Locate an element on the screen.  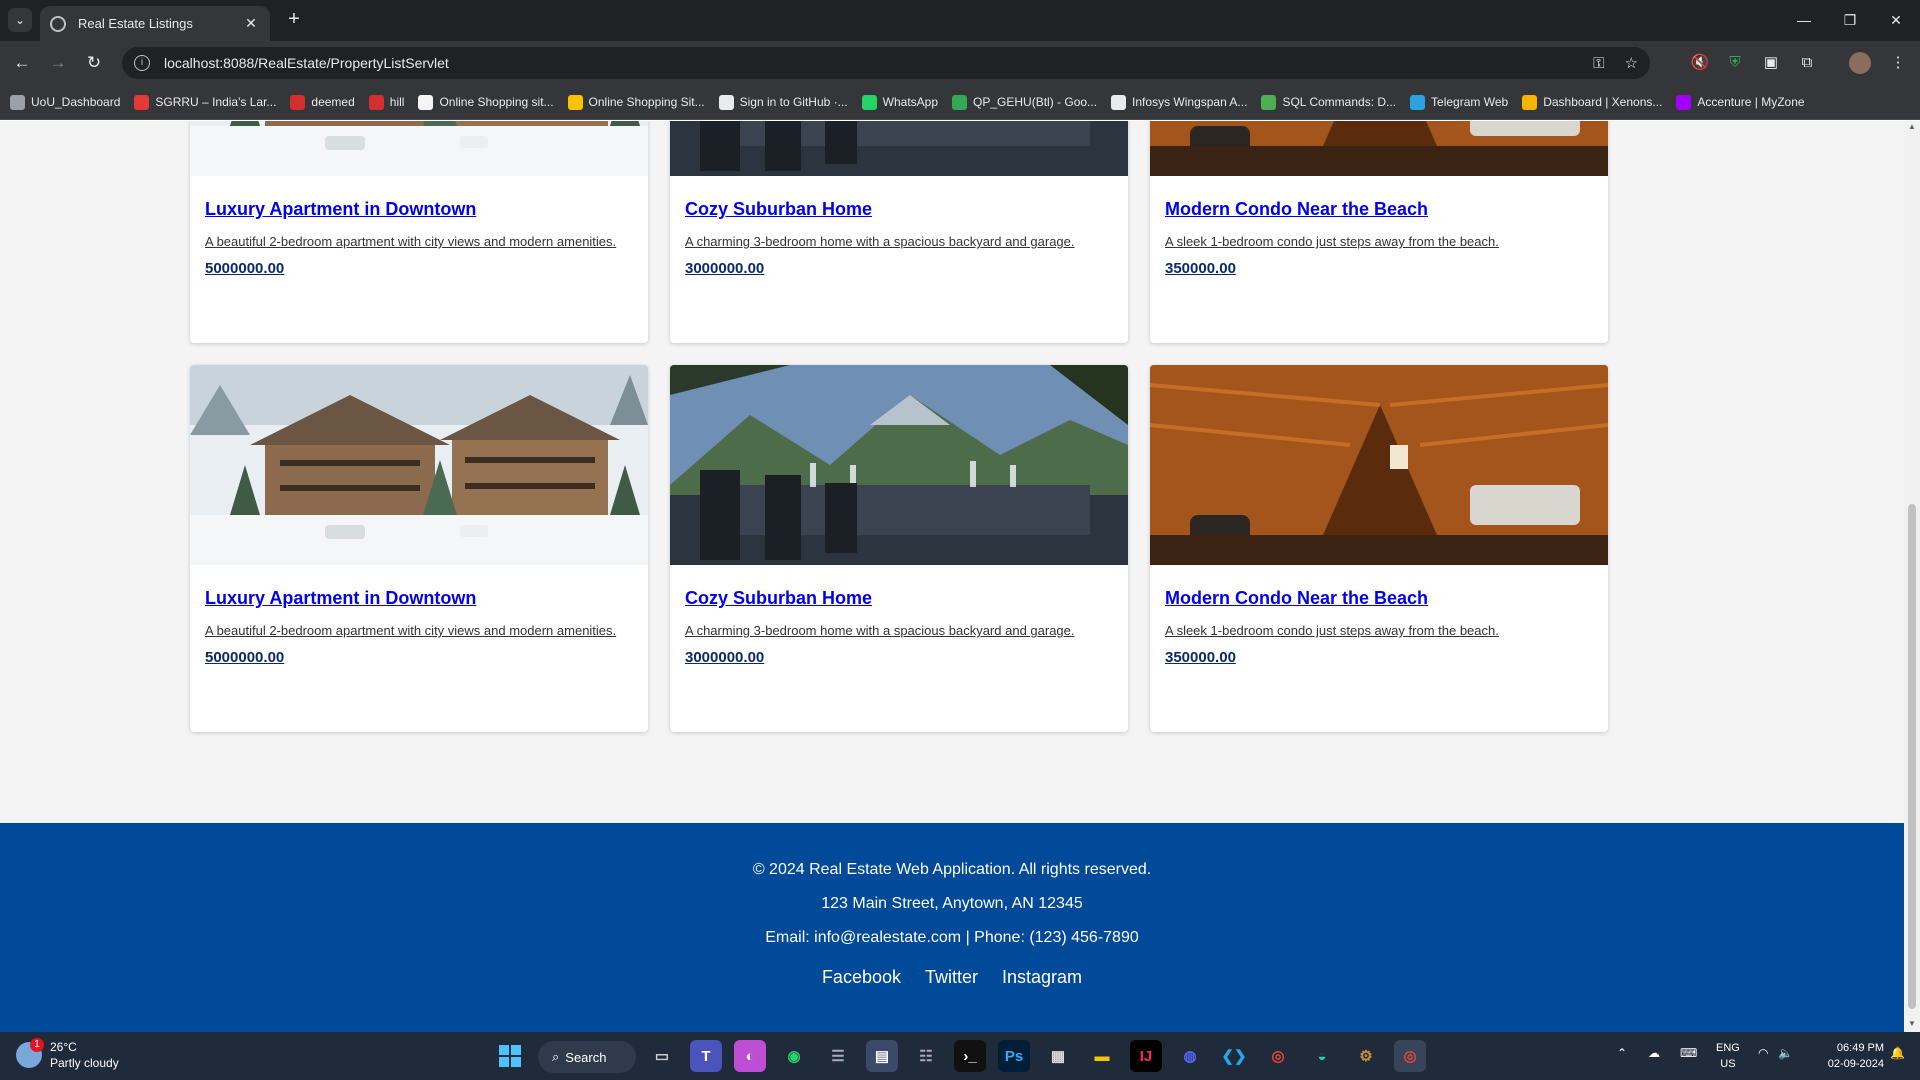
photoshop-icon: Ps is located at coordinates (1014, 1056).